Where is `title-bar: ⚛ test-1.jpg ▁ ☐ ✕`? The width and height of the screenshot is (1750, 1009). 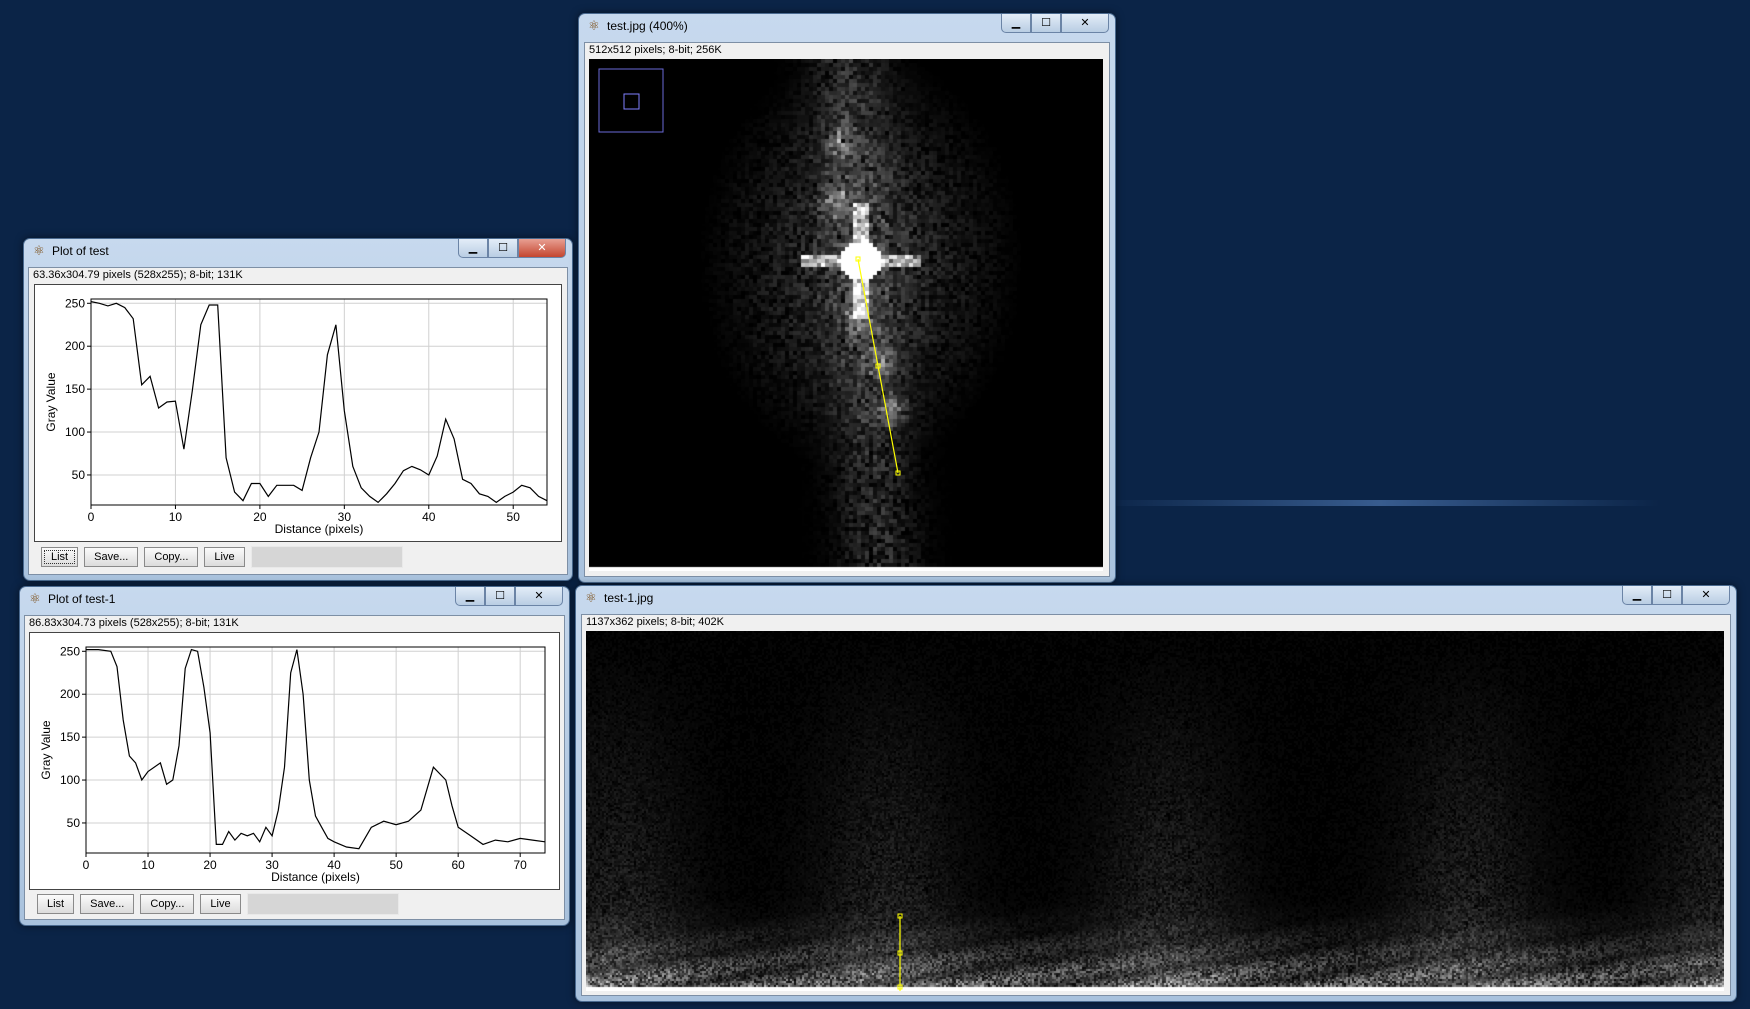
title-bar: ⚛ test-1.jpg ▁ ☐ ✕ is located at coordinates (1156, 599).